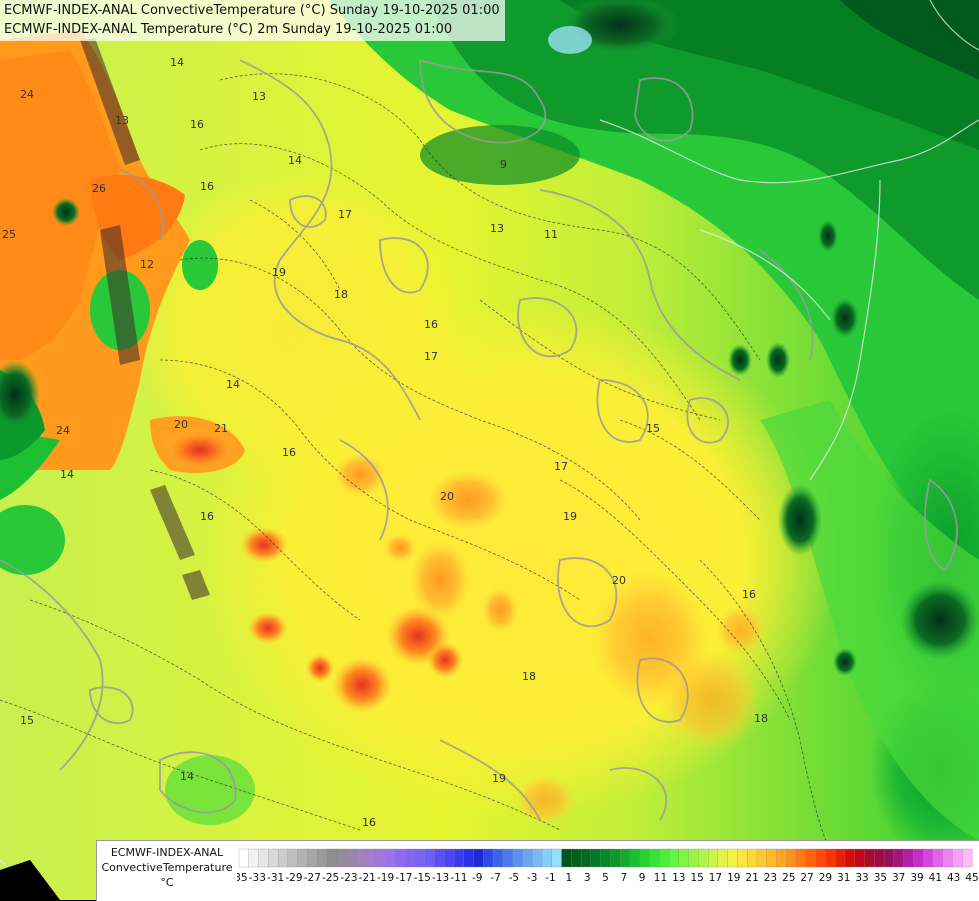 This screenshot has width=979, height=901. What do you see at coordinates (825, 878) in the screenshot?
I see `legend-tick-label: 29` at bounding box center [825, 878].